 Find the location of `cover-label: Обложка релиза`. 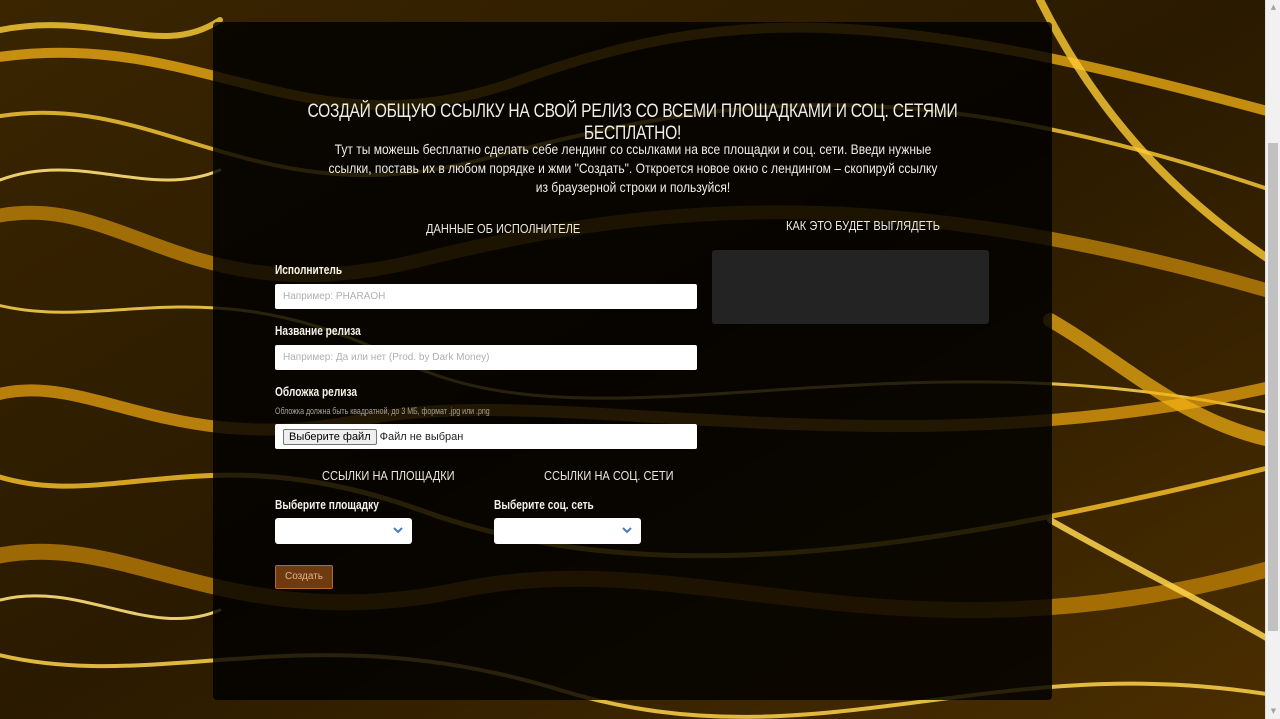

cover-label: Обложка релиза is located at coordinates (316, 391).